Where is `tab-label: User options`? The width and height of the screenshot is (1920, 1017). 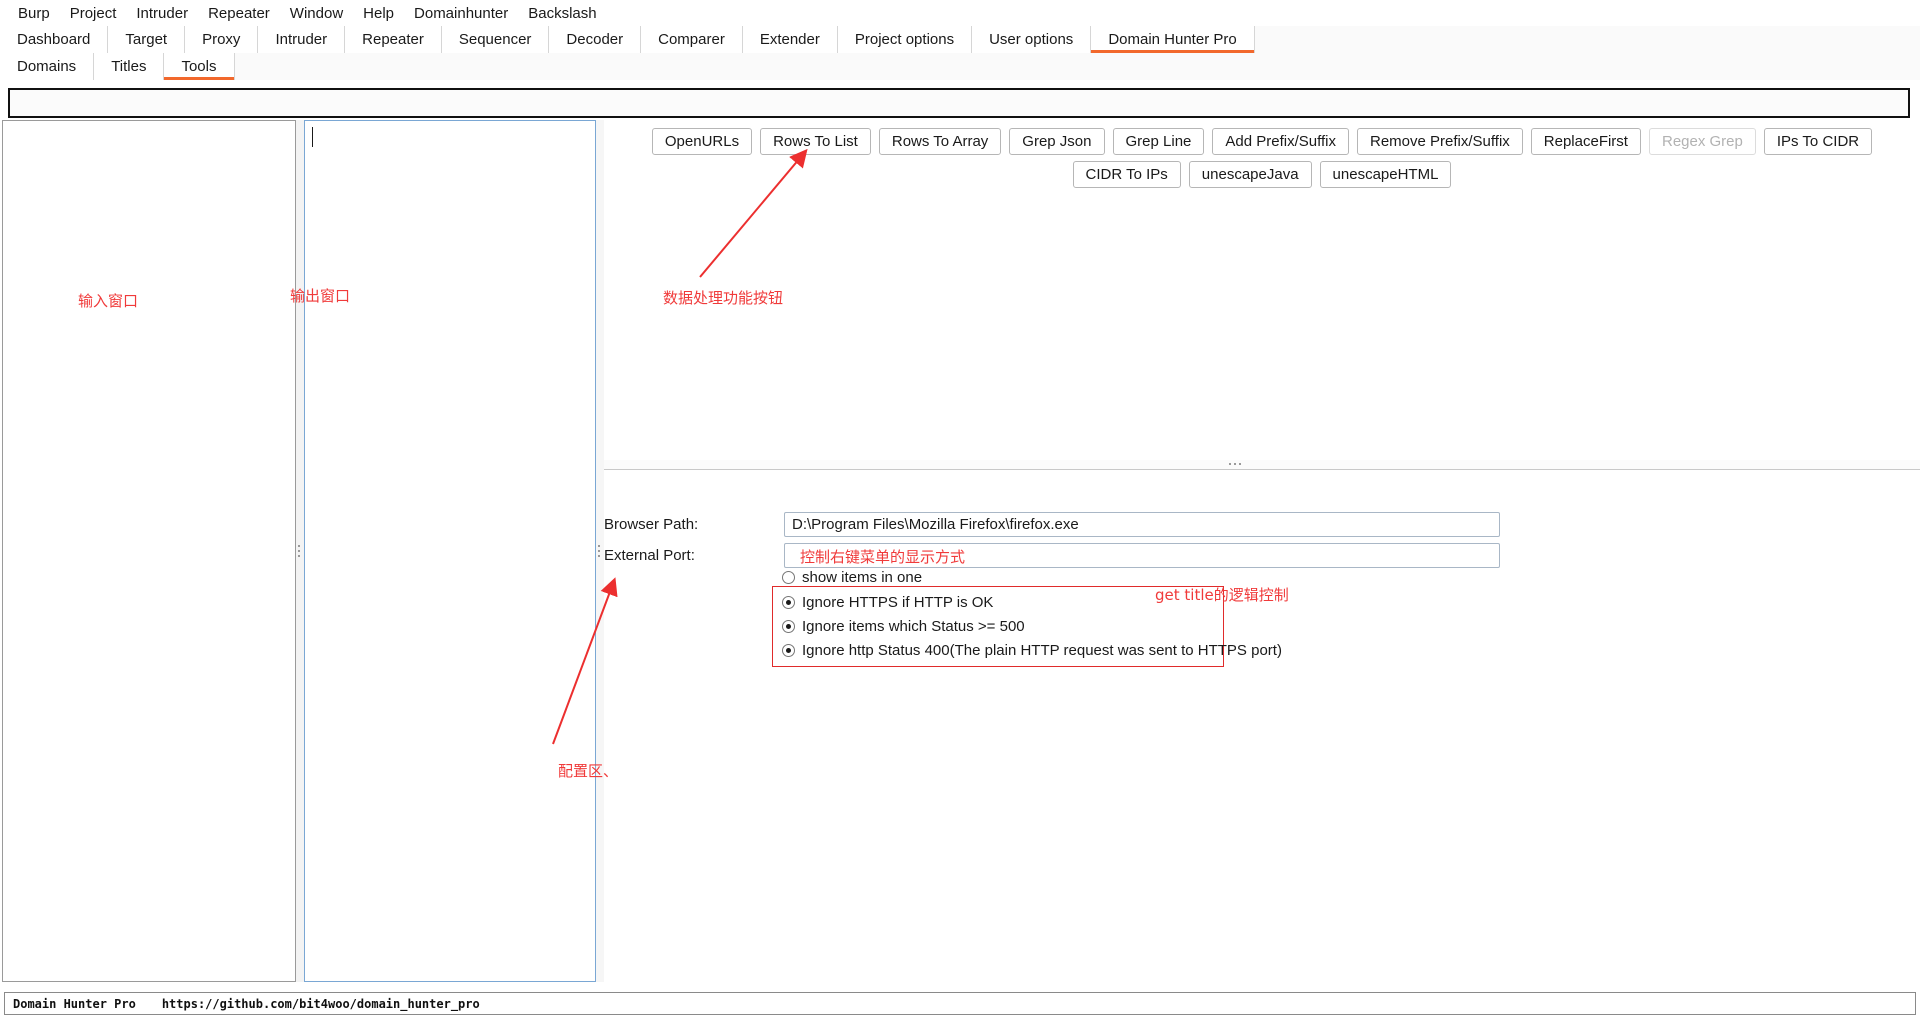
tab-label: User options is located at coordinates (1031, 39).